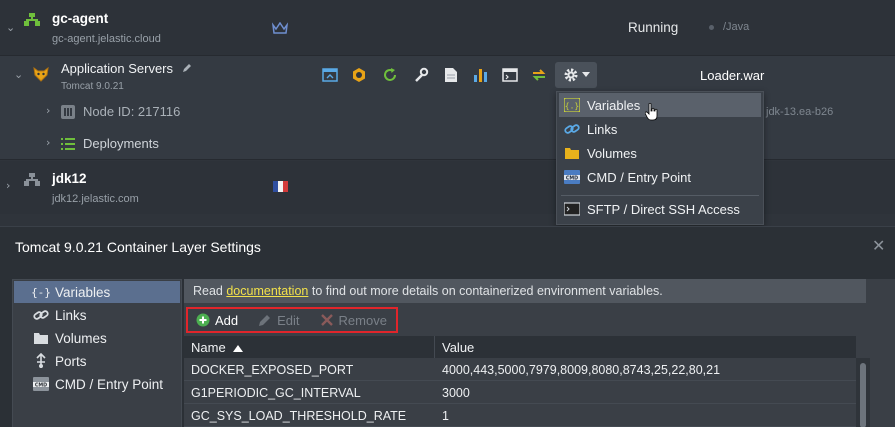 The height and width of the screenshot is (427, 895). What do you see at coordinates (711, 27) in the screenshot?
I see `tag-dot-icon` at bounding box center [711, 27].